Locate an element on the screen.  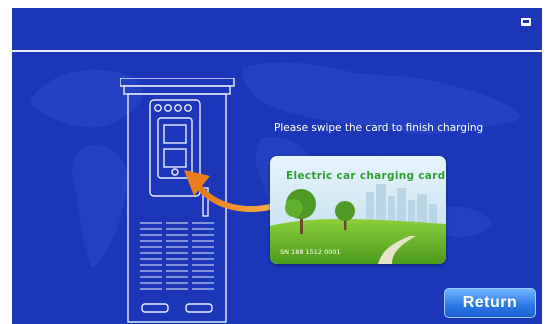
card-title: Electric car charging card is located at coordinates (366, 176).